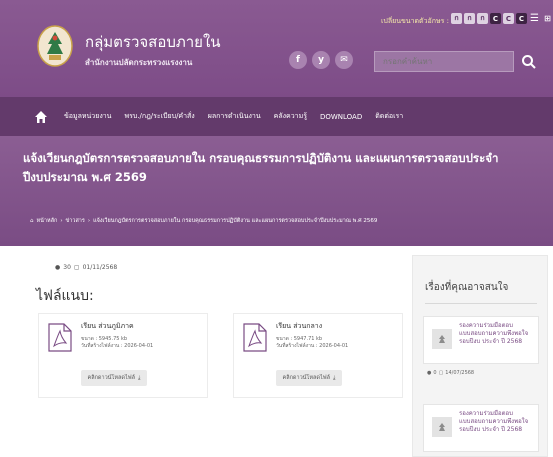 The image size is (553, 457). Describe the element at coordinates (298, 60) in the screenshot. I see `facebook-icon: f` at that location.